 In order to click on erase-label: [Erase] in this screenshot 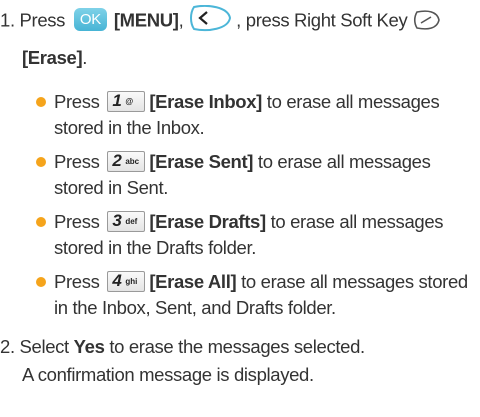, I will do `click(52, 57)`.